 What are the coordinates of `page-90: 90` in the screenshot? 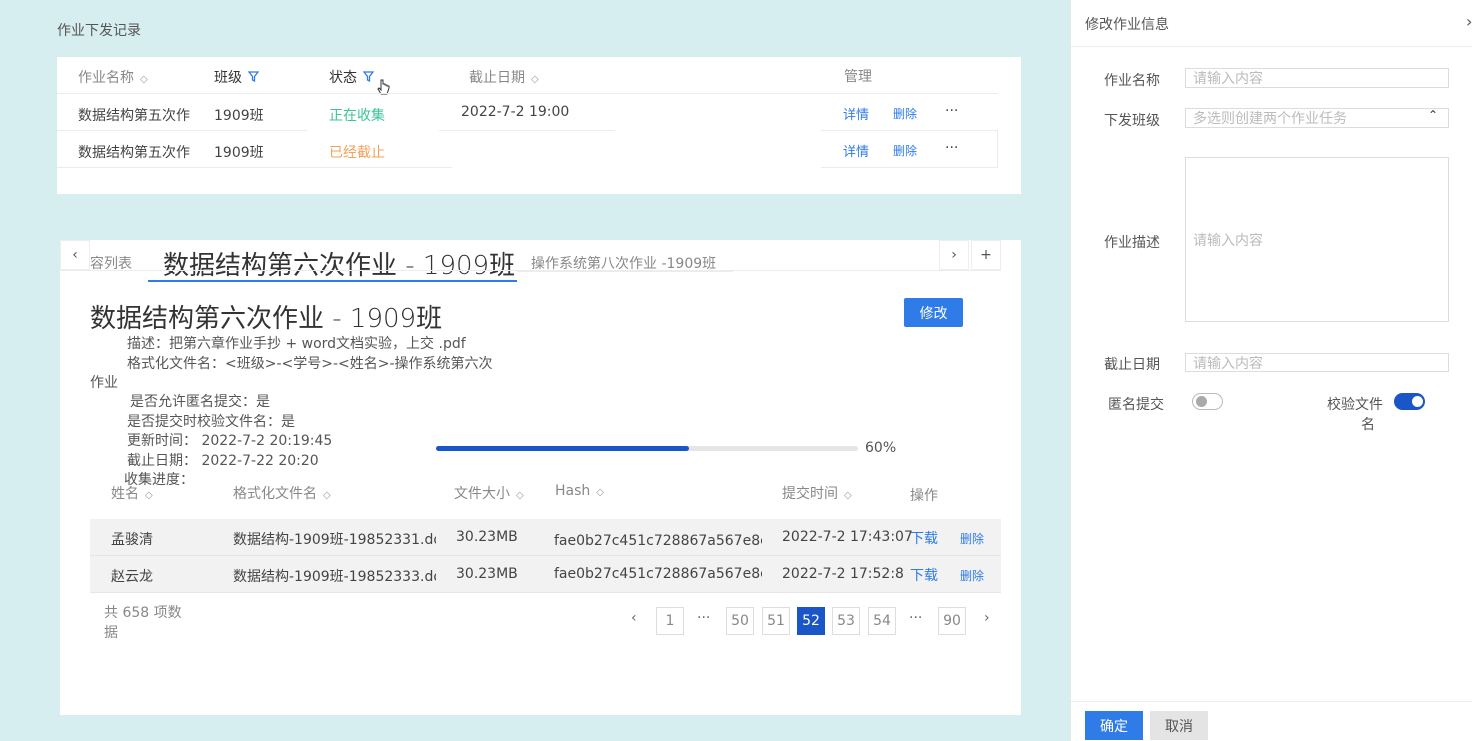 It's located at (952, 621).